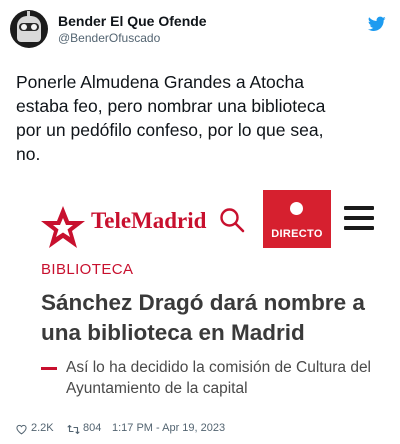 The image size is (400, 444). Describe the element at coordinates (297, 219) in the screenshot. I see `live-button: DIRECTO` at that location.